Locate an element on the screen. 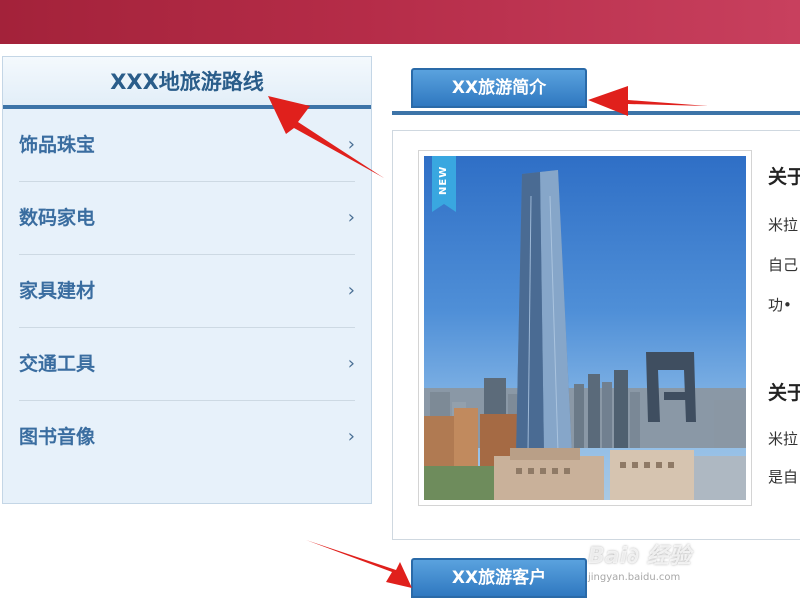 The image size is (800, 600). article-text: 功• is located at coordinates (780, 305).